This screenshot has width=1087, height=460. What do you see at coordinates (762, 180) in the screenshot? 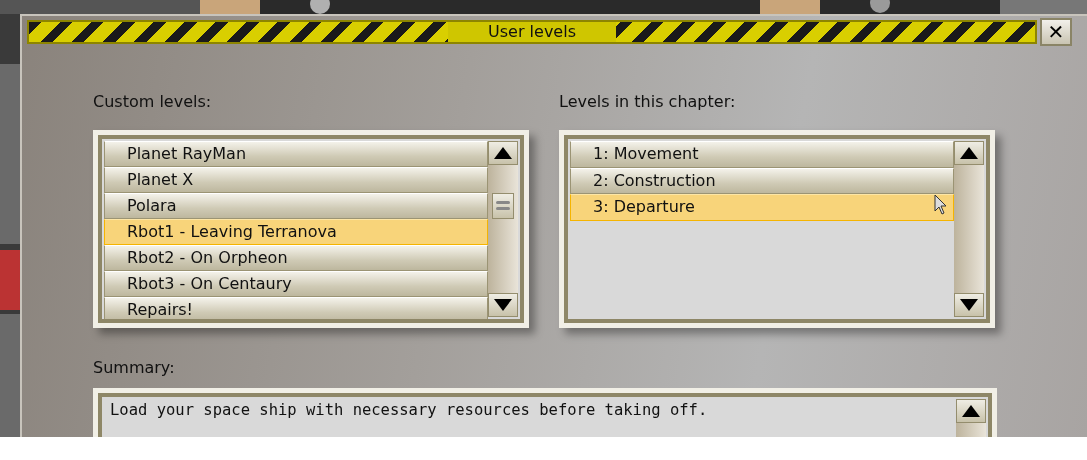
I see `list-item: 2: Construction` at bounding box center [762, 180].